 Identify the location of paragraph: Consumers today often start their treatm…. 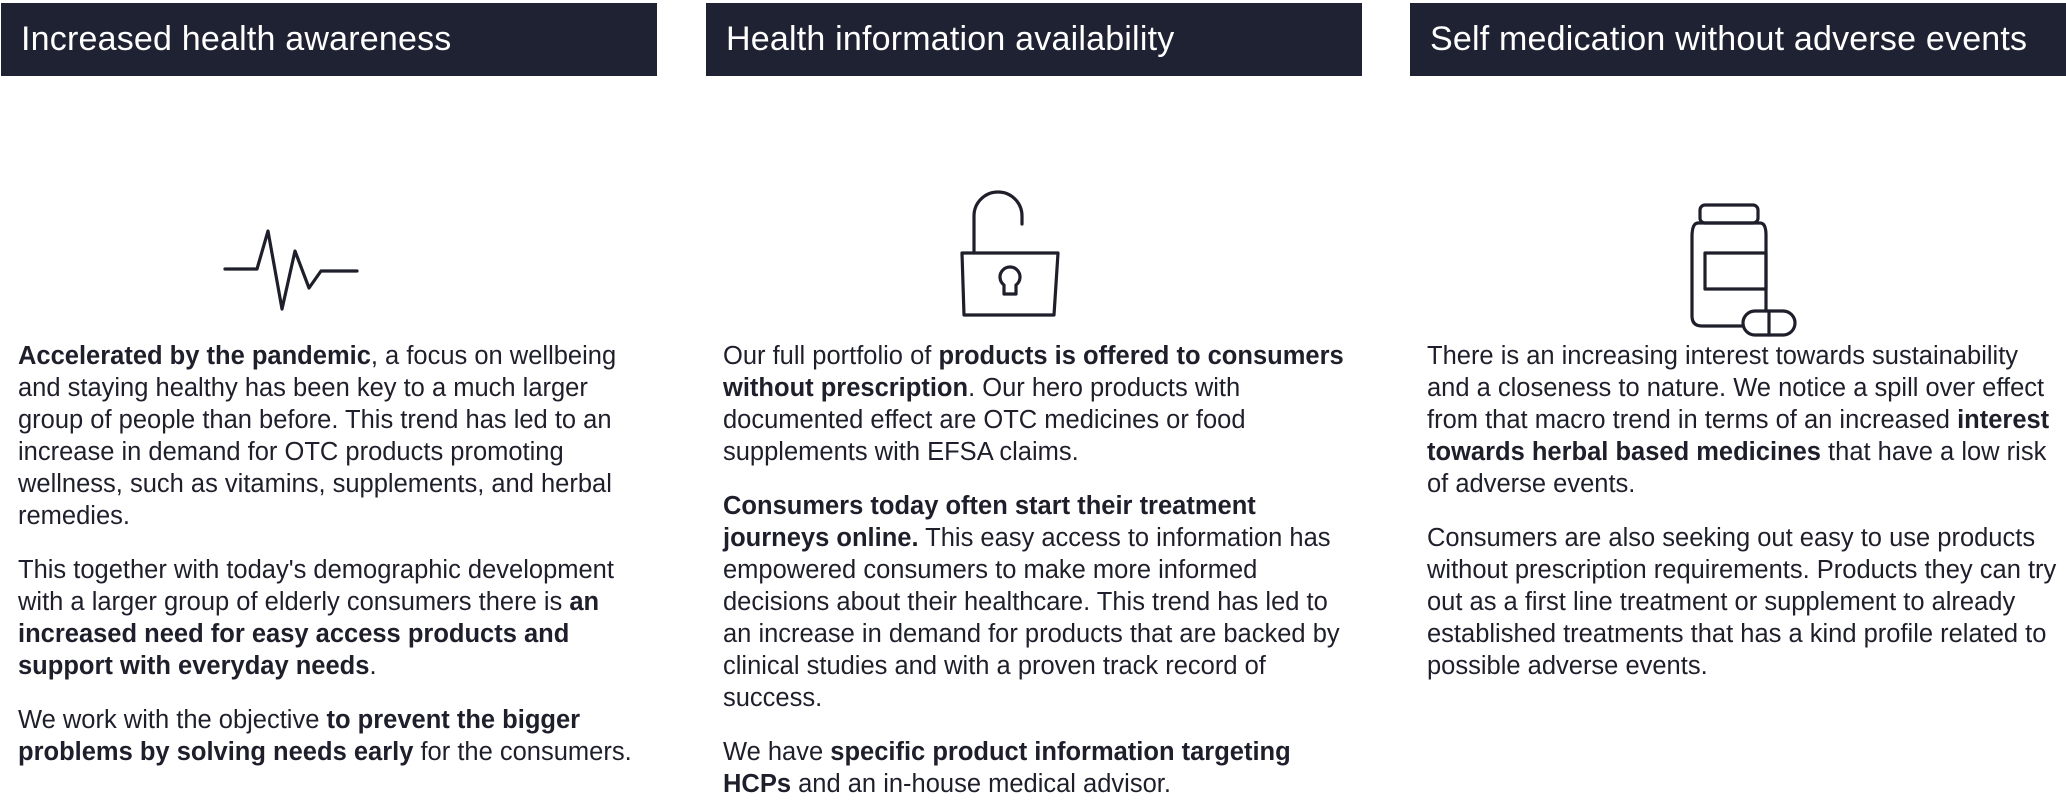
(1040, 602).